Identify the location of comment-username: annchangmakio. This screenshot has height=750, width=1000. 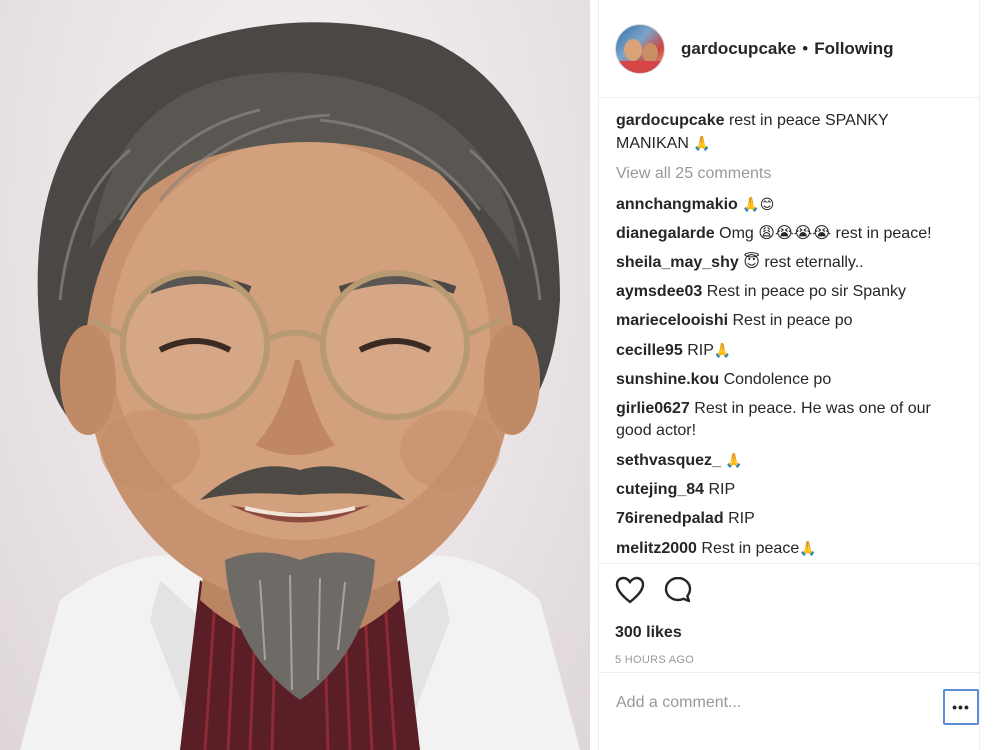
(677, 204).